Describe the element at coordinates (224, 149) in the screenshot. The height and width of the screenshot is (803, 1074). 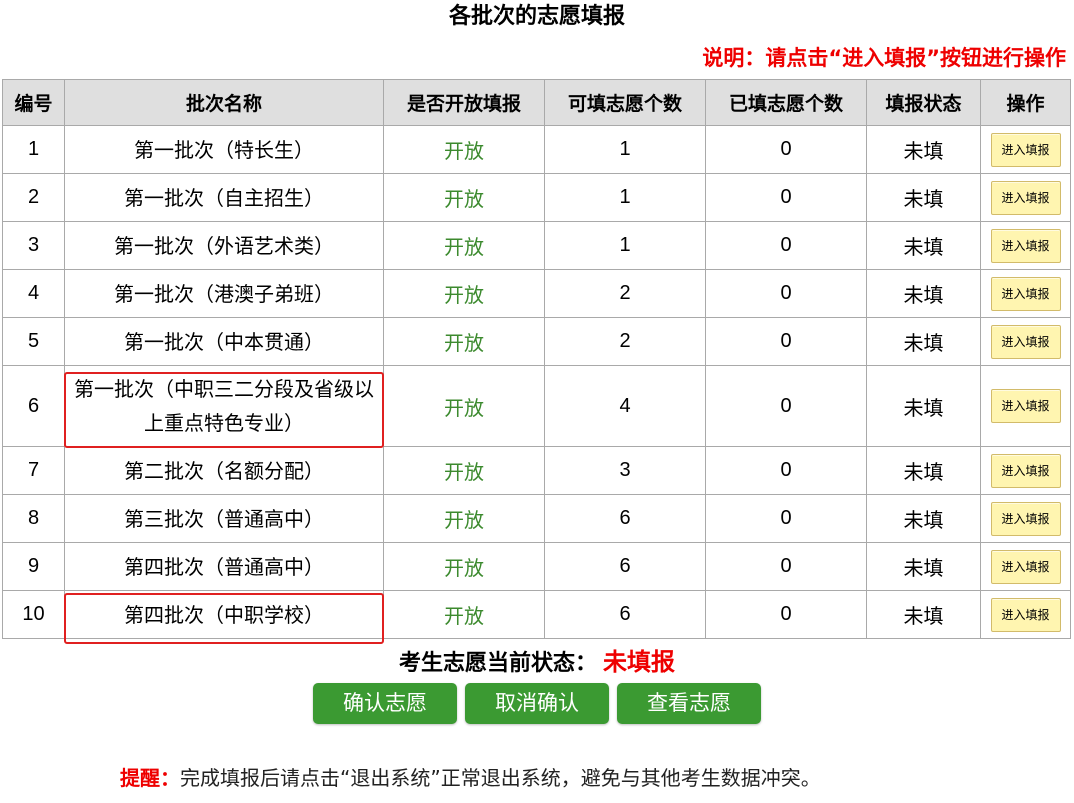
I see `batch-name: 第一批次（特长生）` at that location.